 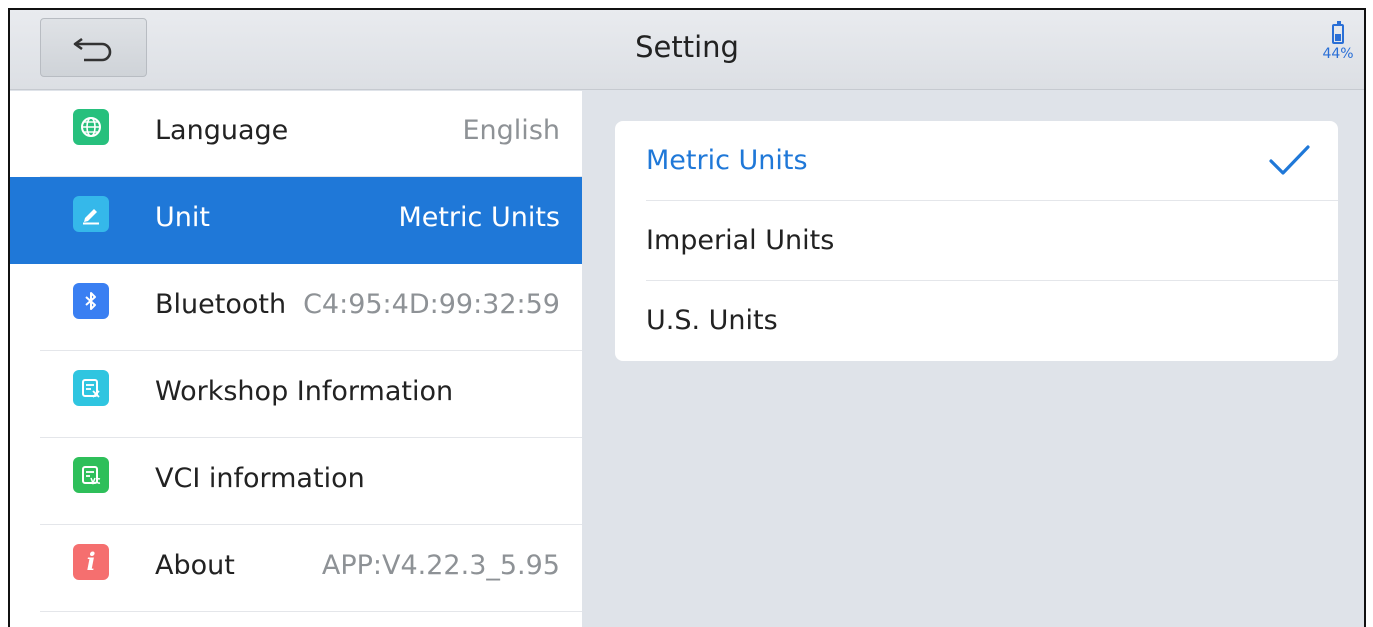 I want to click on sidebar-item-language: Language English, so click(x=296, y=133).